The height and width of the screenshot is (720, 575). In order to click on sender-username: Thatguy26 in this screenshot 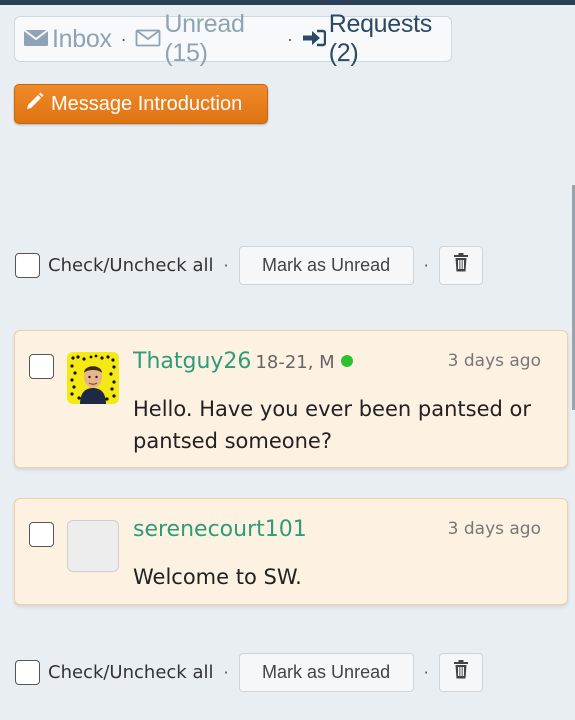, I will do `click(192, 361)`.